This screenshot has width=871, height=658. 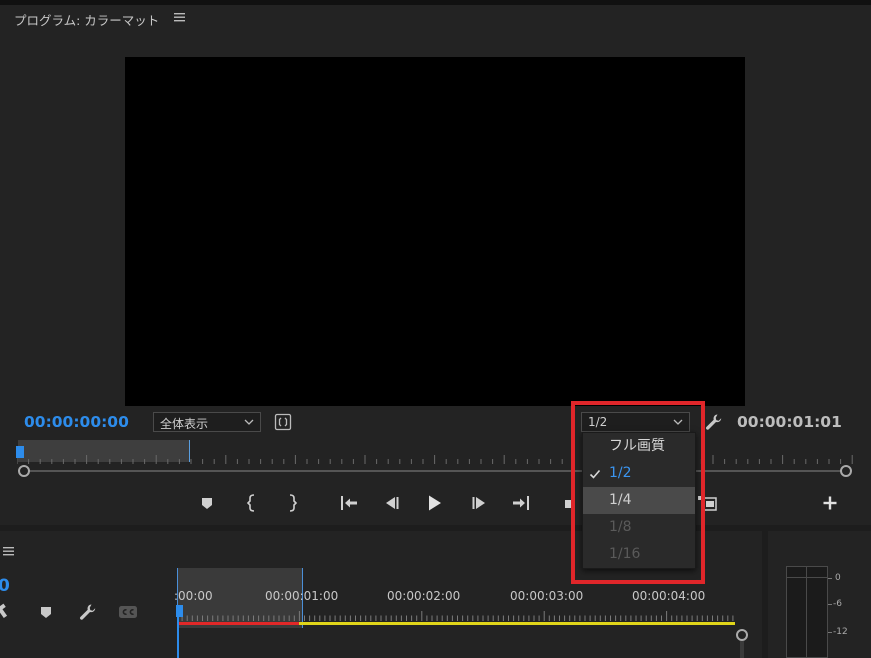 I want to click on timeline-timecode: 0, so click(x=5, y=586).